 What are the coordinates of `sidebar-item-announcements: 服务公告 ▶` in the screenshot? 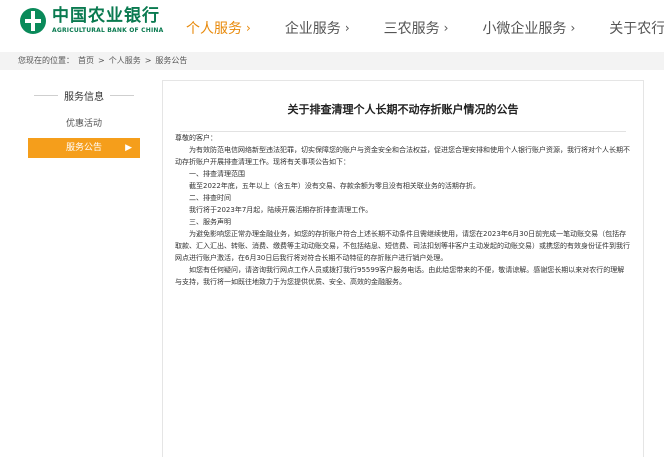 It's located at (84, 148).